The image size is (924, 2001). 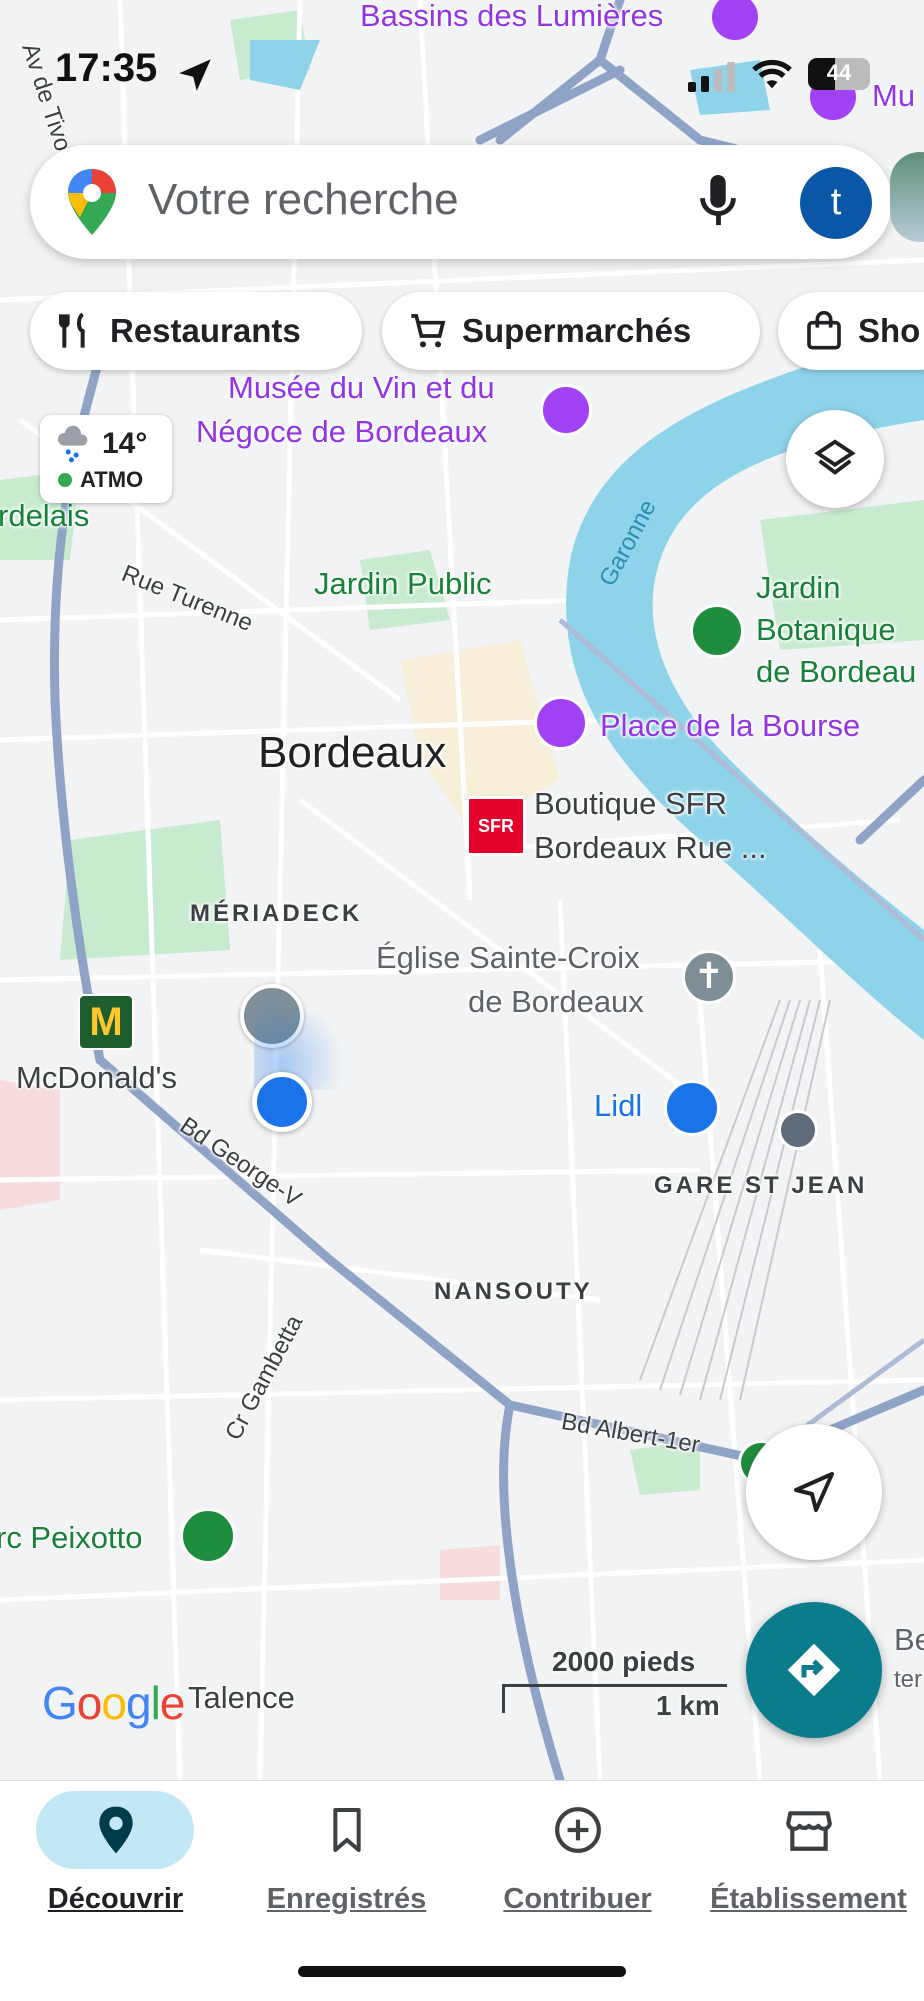 I want to click on location-arrow-icon, so click(x=195, y=75).